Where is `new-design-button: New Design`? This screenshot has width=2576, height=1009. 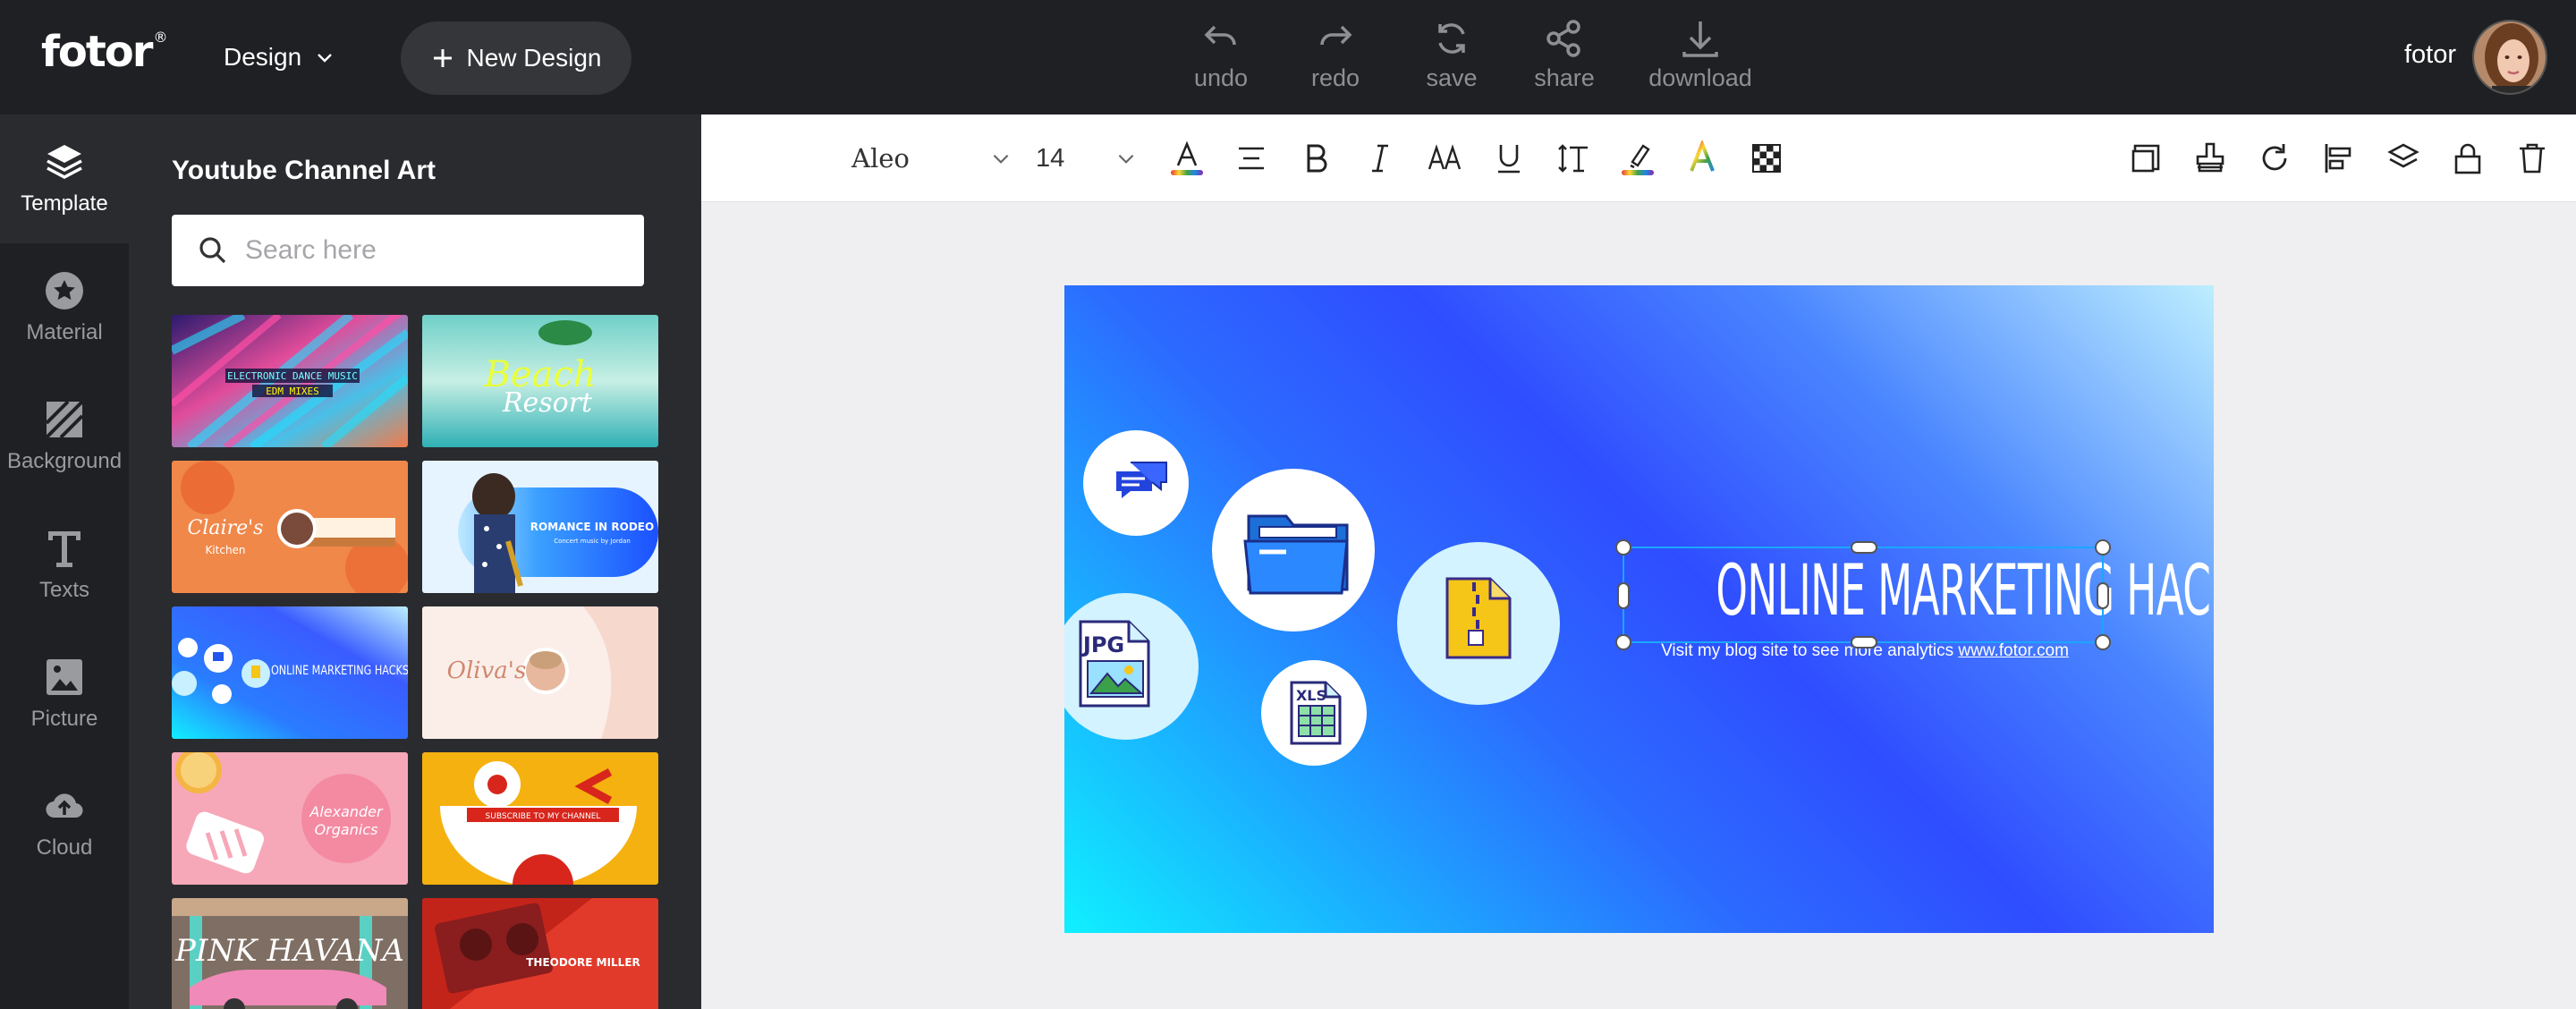
new-design-button: New Design is located at coordinates (516, 58).